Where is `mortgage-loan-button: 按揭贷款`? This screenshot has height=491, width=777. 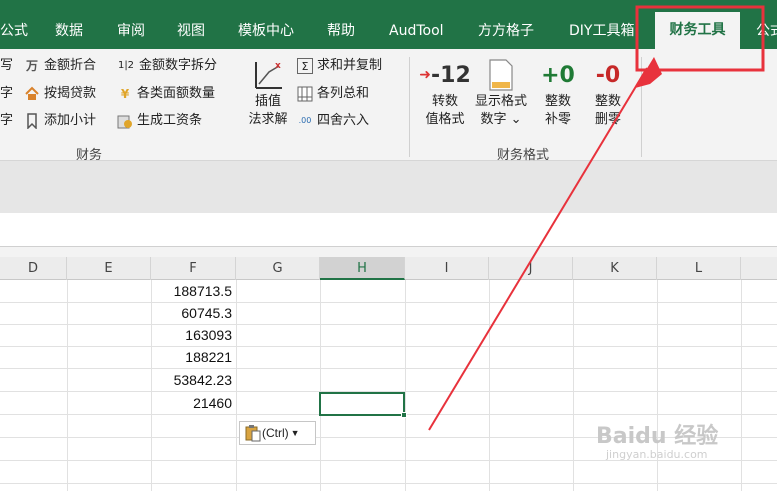 mortgage-loan-button: 按揭贷款 is located at coordinates (60, 94).